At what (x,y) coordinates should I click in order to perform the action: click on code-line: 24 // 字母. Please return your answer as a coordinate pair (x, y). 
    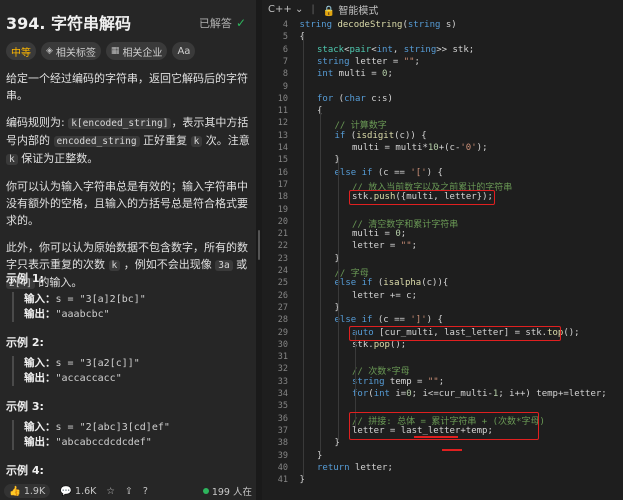
    Looking at the image, I should click on (442, 272).